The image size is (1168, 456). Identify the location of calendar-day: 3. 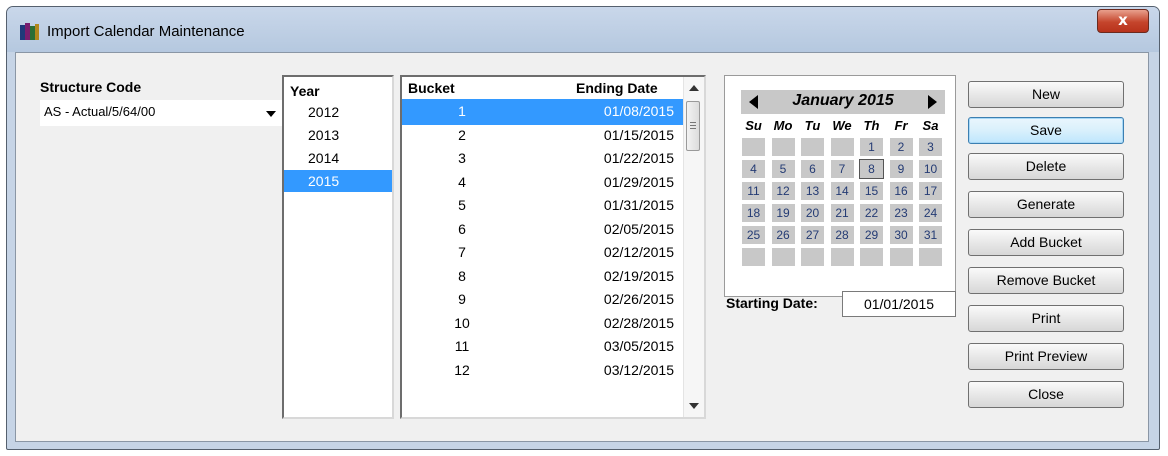
(930, 147).